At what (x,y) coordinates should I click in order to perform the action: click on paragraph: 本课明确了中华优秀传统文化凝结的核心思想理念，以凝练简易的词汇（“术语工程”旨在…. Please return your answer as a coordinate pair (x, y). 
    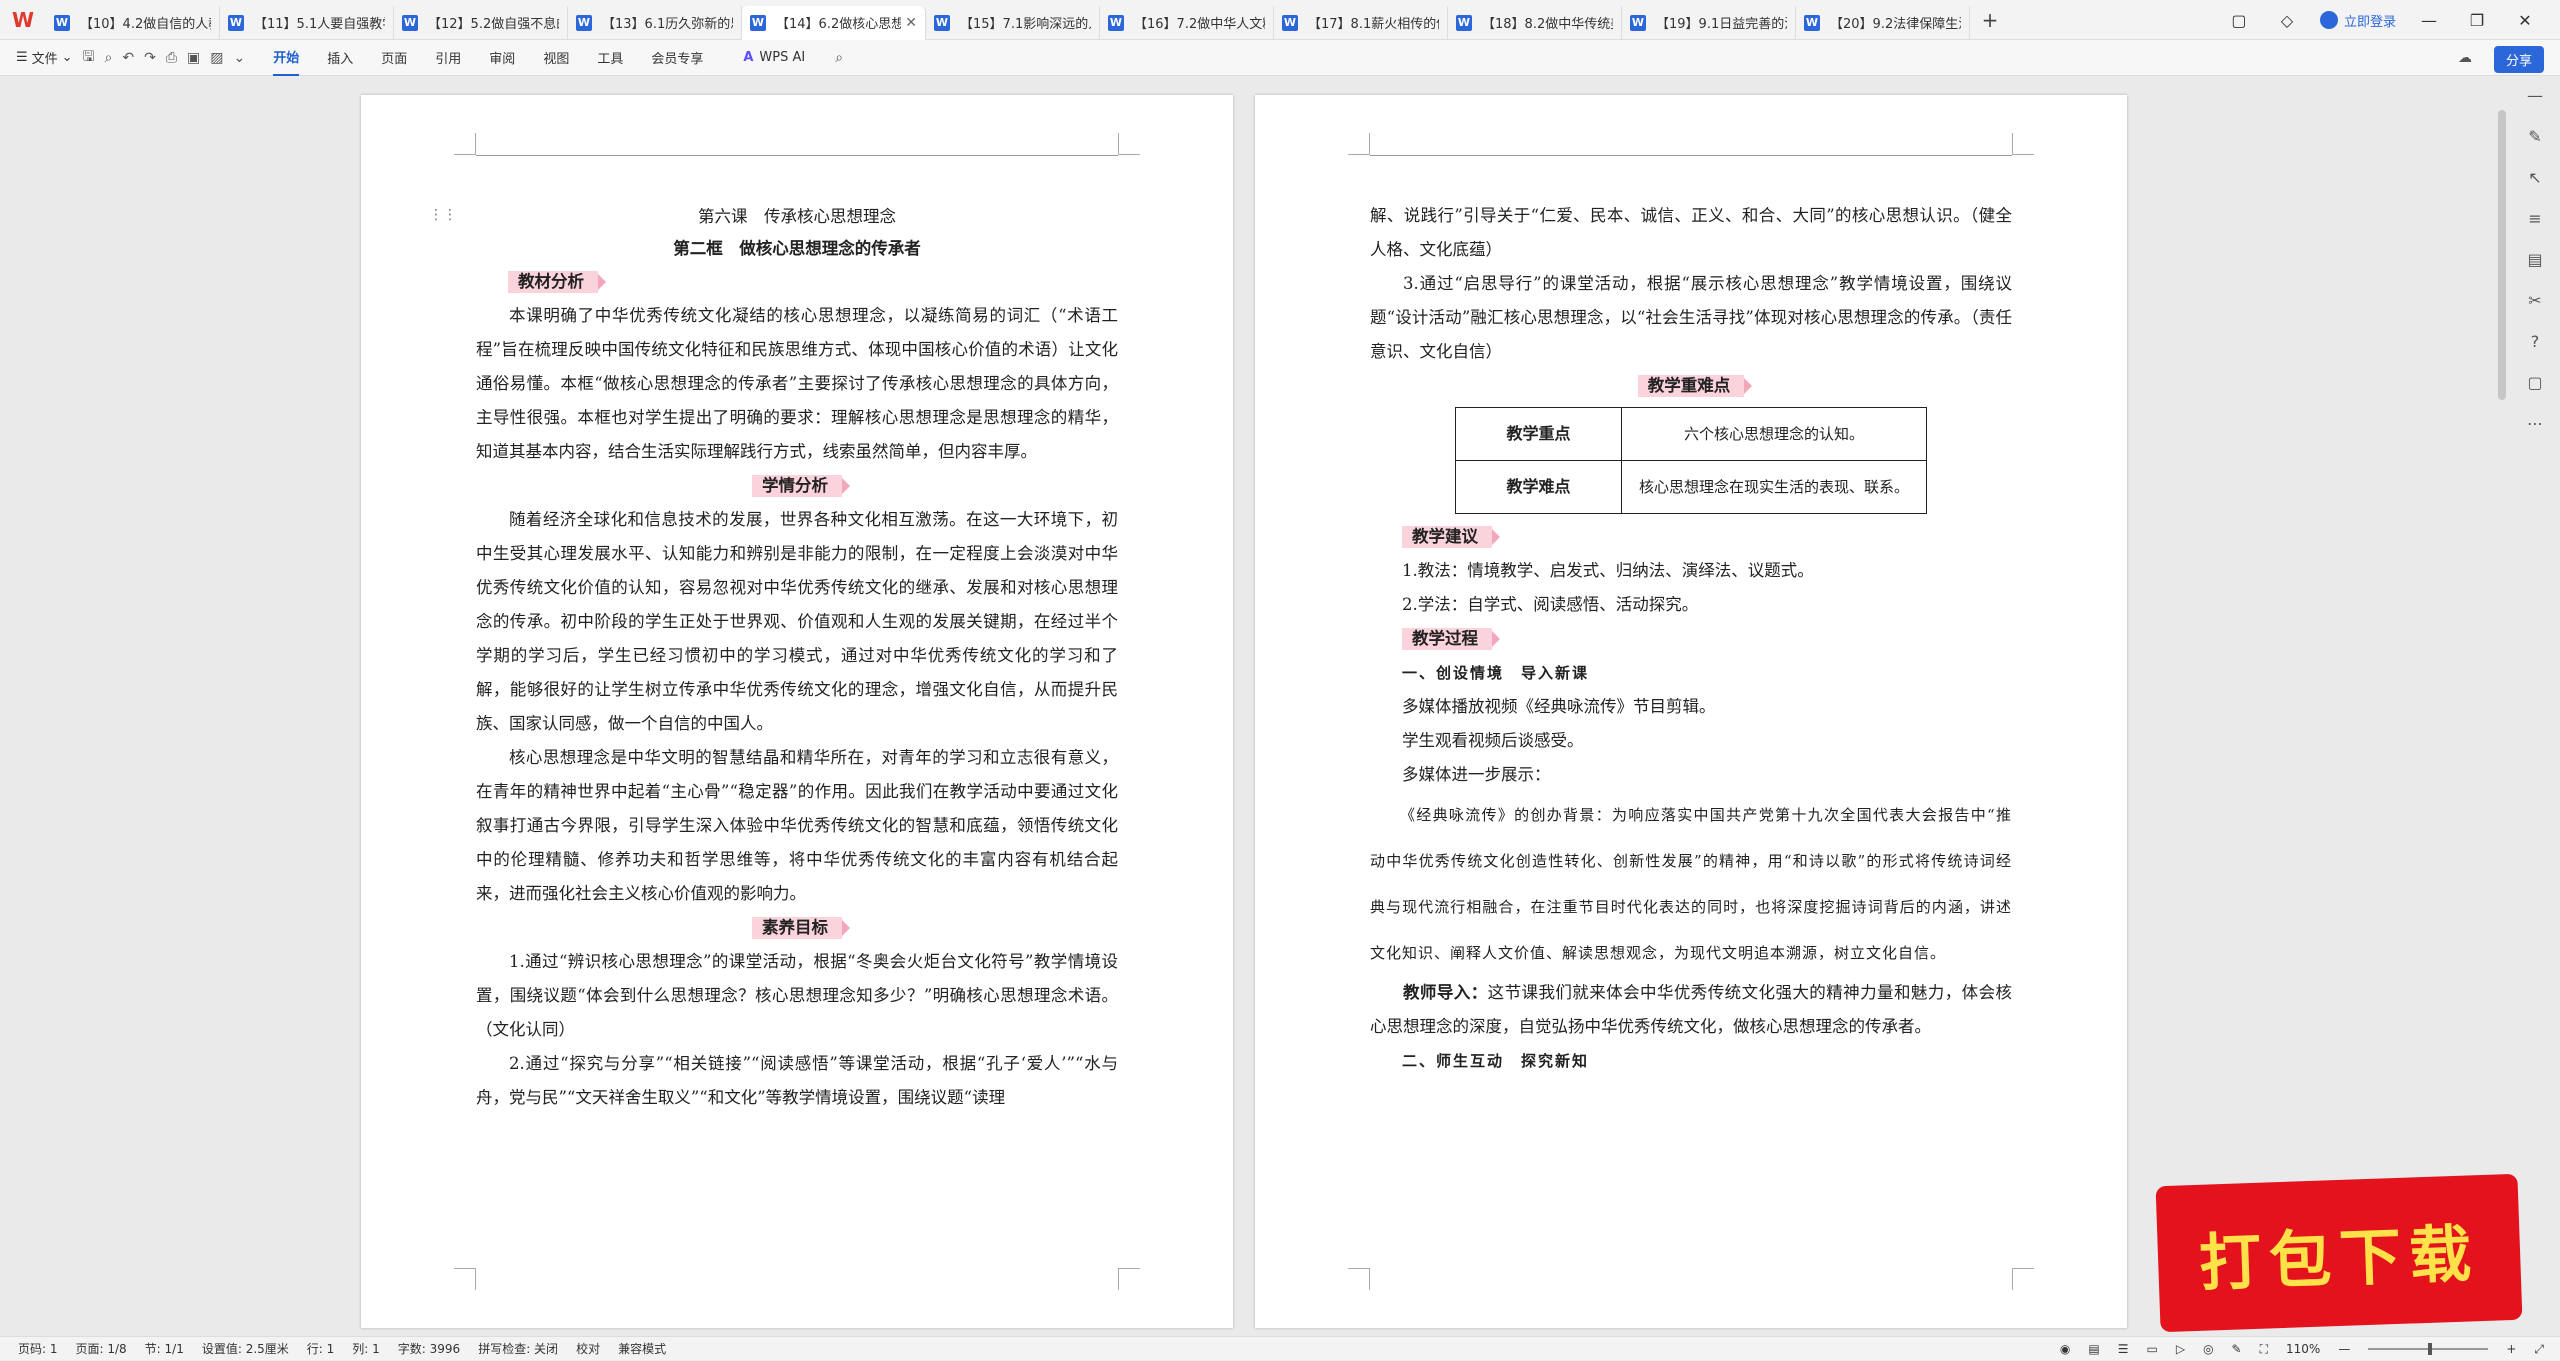
    Looking at the image, I should click on (797, 383).